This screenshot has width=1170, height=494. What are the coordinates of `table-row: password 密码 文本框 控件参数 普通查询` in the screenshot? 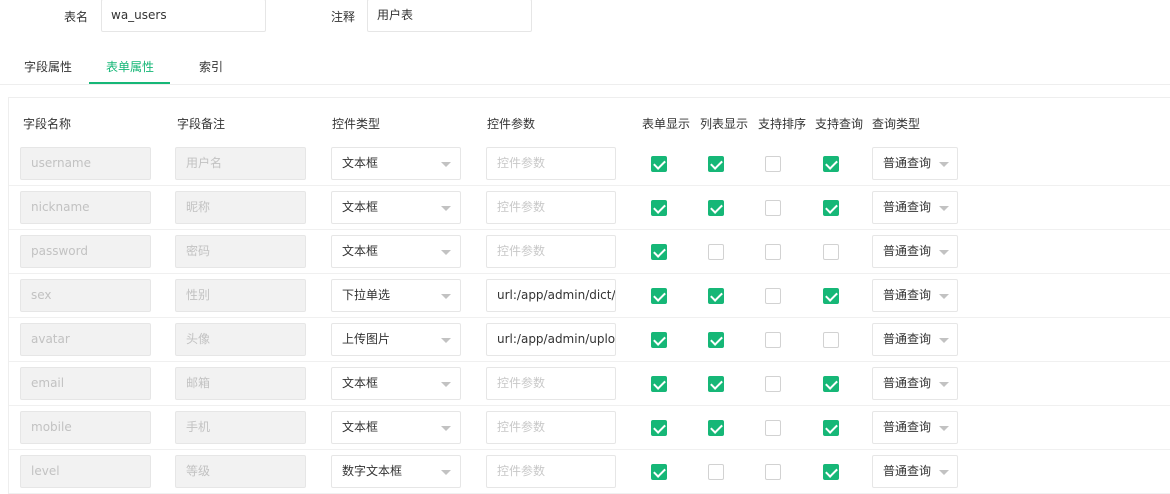 It's located at (589, 252).